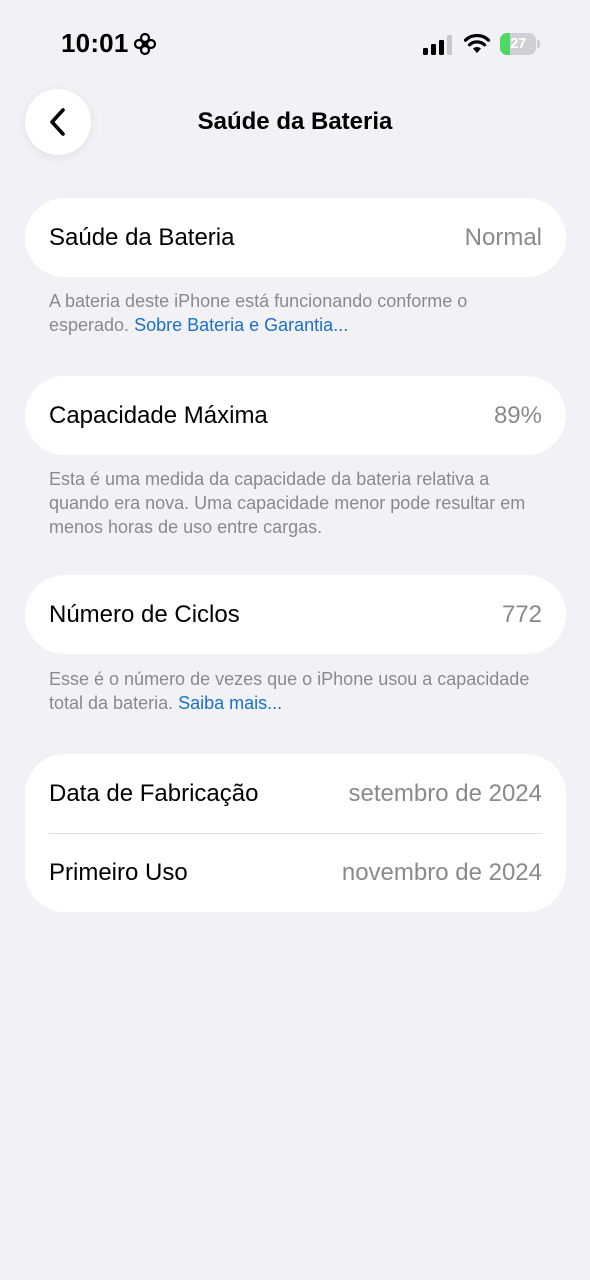 The image size is (590, 1280). What do you see at coordinates (441, 872) in the screenshot?
I see `first-use-value: novembro de 2024` at bounding box center [441, 872].